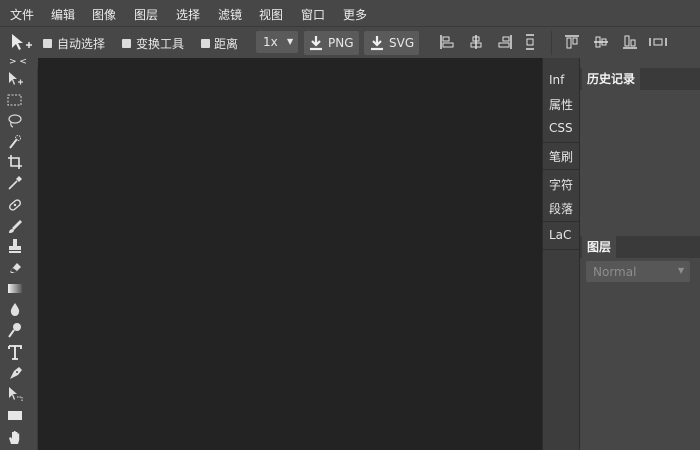 This screenshot has height=450, width=700. Describe the element at coordinates (355, 14) in the screenshot. I see `menu-more: 更多` at that location.